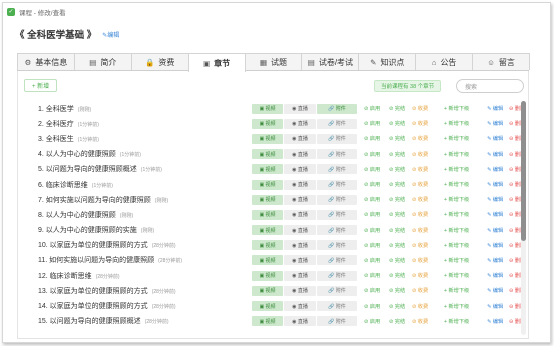 The image size is (554, 346). I want to click on tab-6: ✎ 知识点, so click(387, 61).